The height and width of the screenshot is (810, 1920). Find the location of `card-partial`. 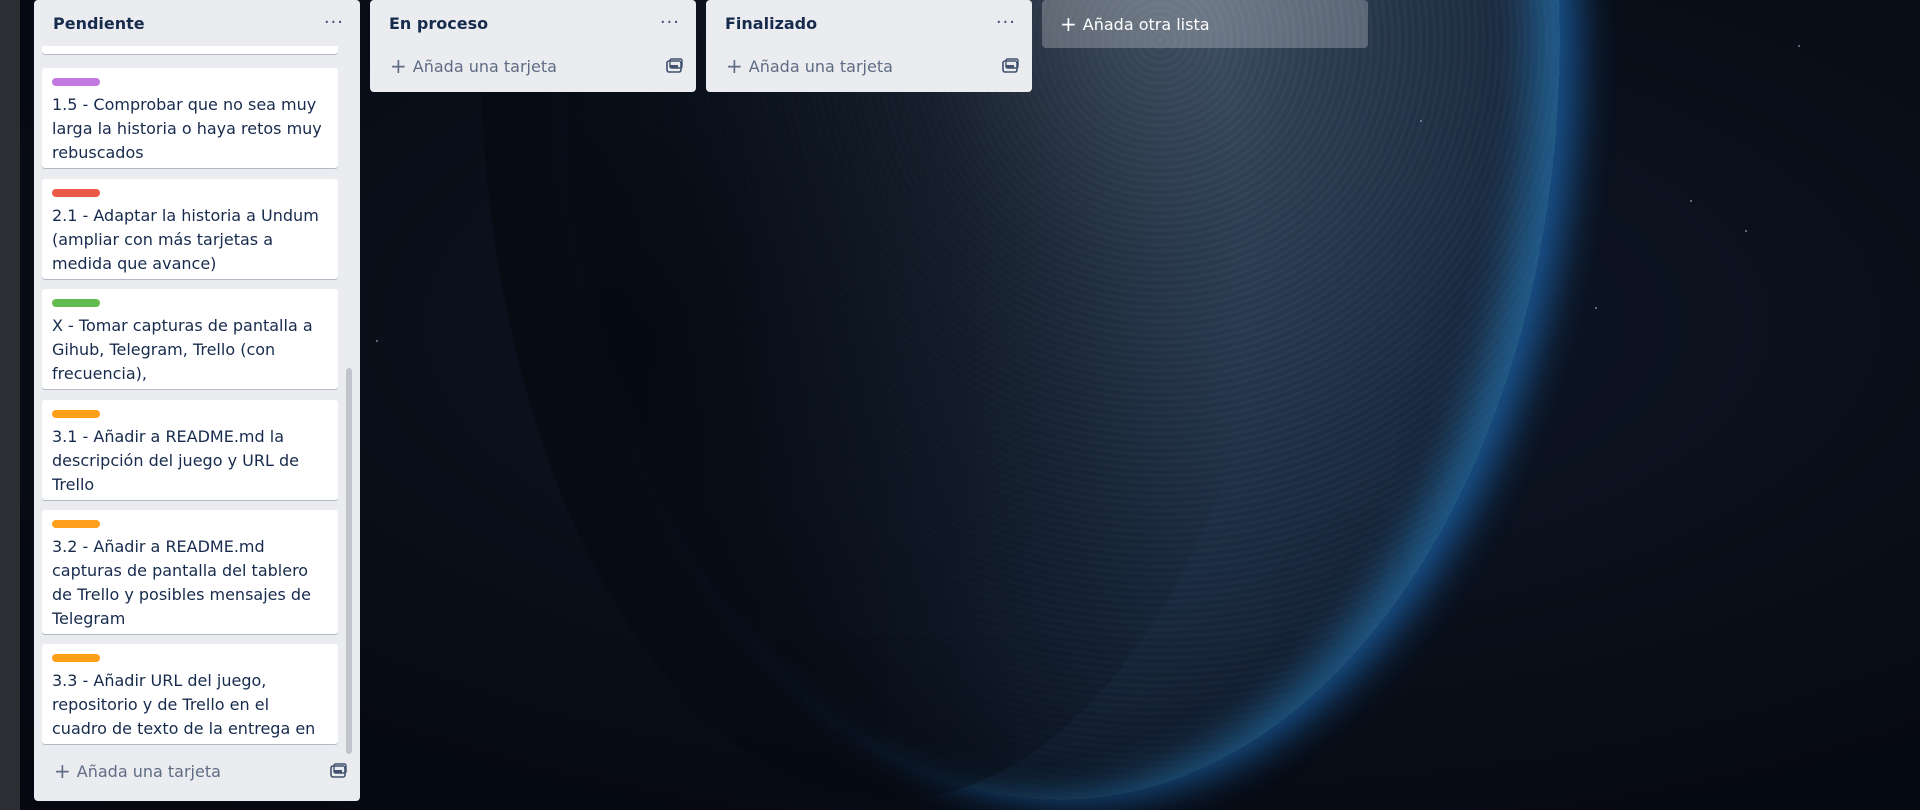

card-partial is located at coordinates (190, 50).